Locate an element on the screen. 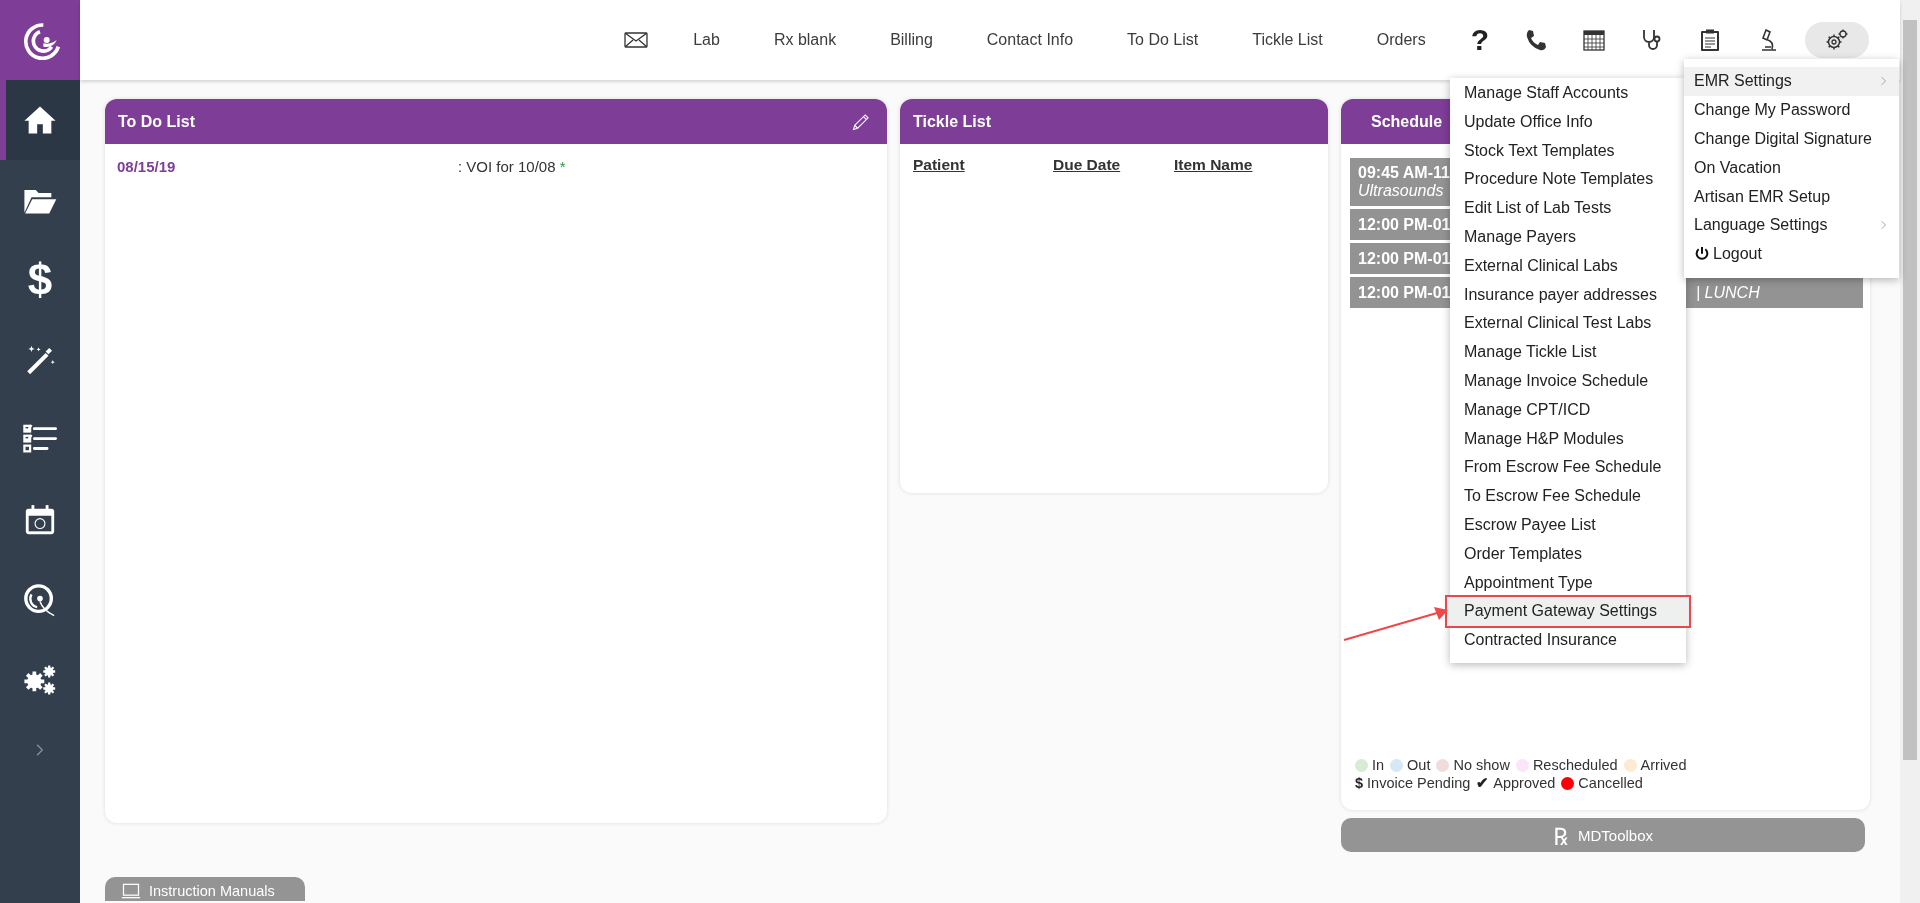 This screenshot has height=903, width=1920. legend-label: Cancelled is located at coordinates (1610, 783).